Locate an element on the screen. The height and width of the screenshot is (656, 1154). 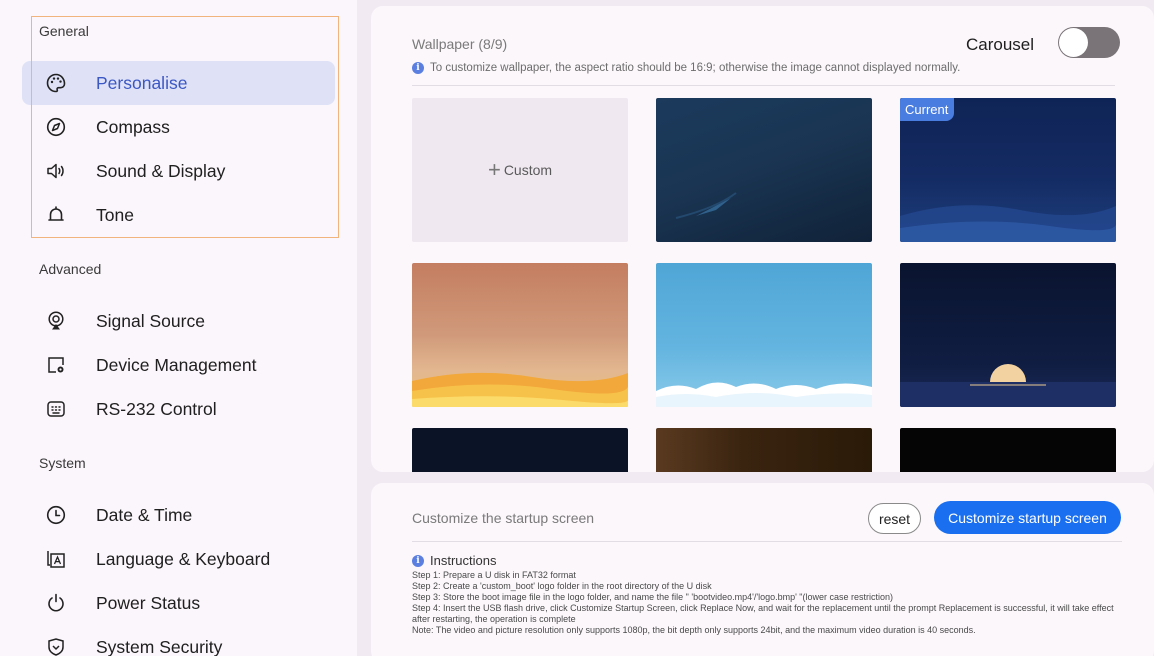
palette-icon is located at coordinates (56, 83).